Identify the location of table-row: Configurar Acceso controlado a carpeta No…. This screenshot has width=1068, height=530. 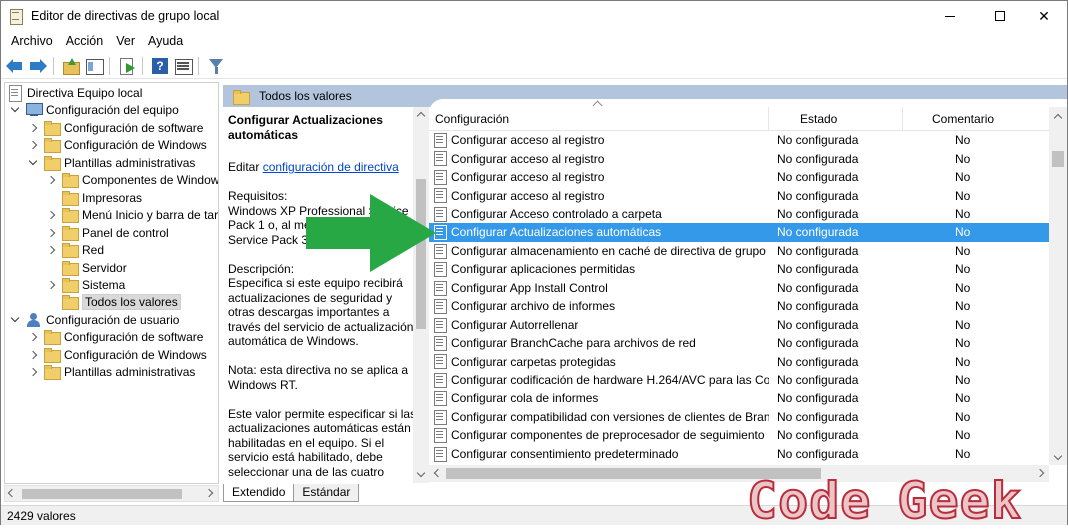
(739, 214).